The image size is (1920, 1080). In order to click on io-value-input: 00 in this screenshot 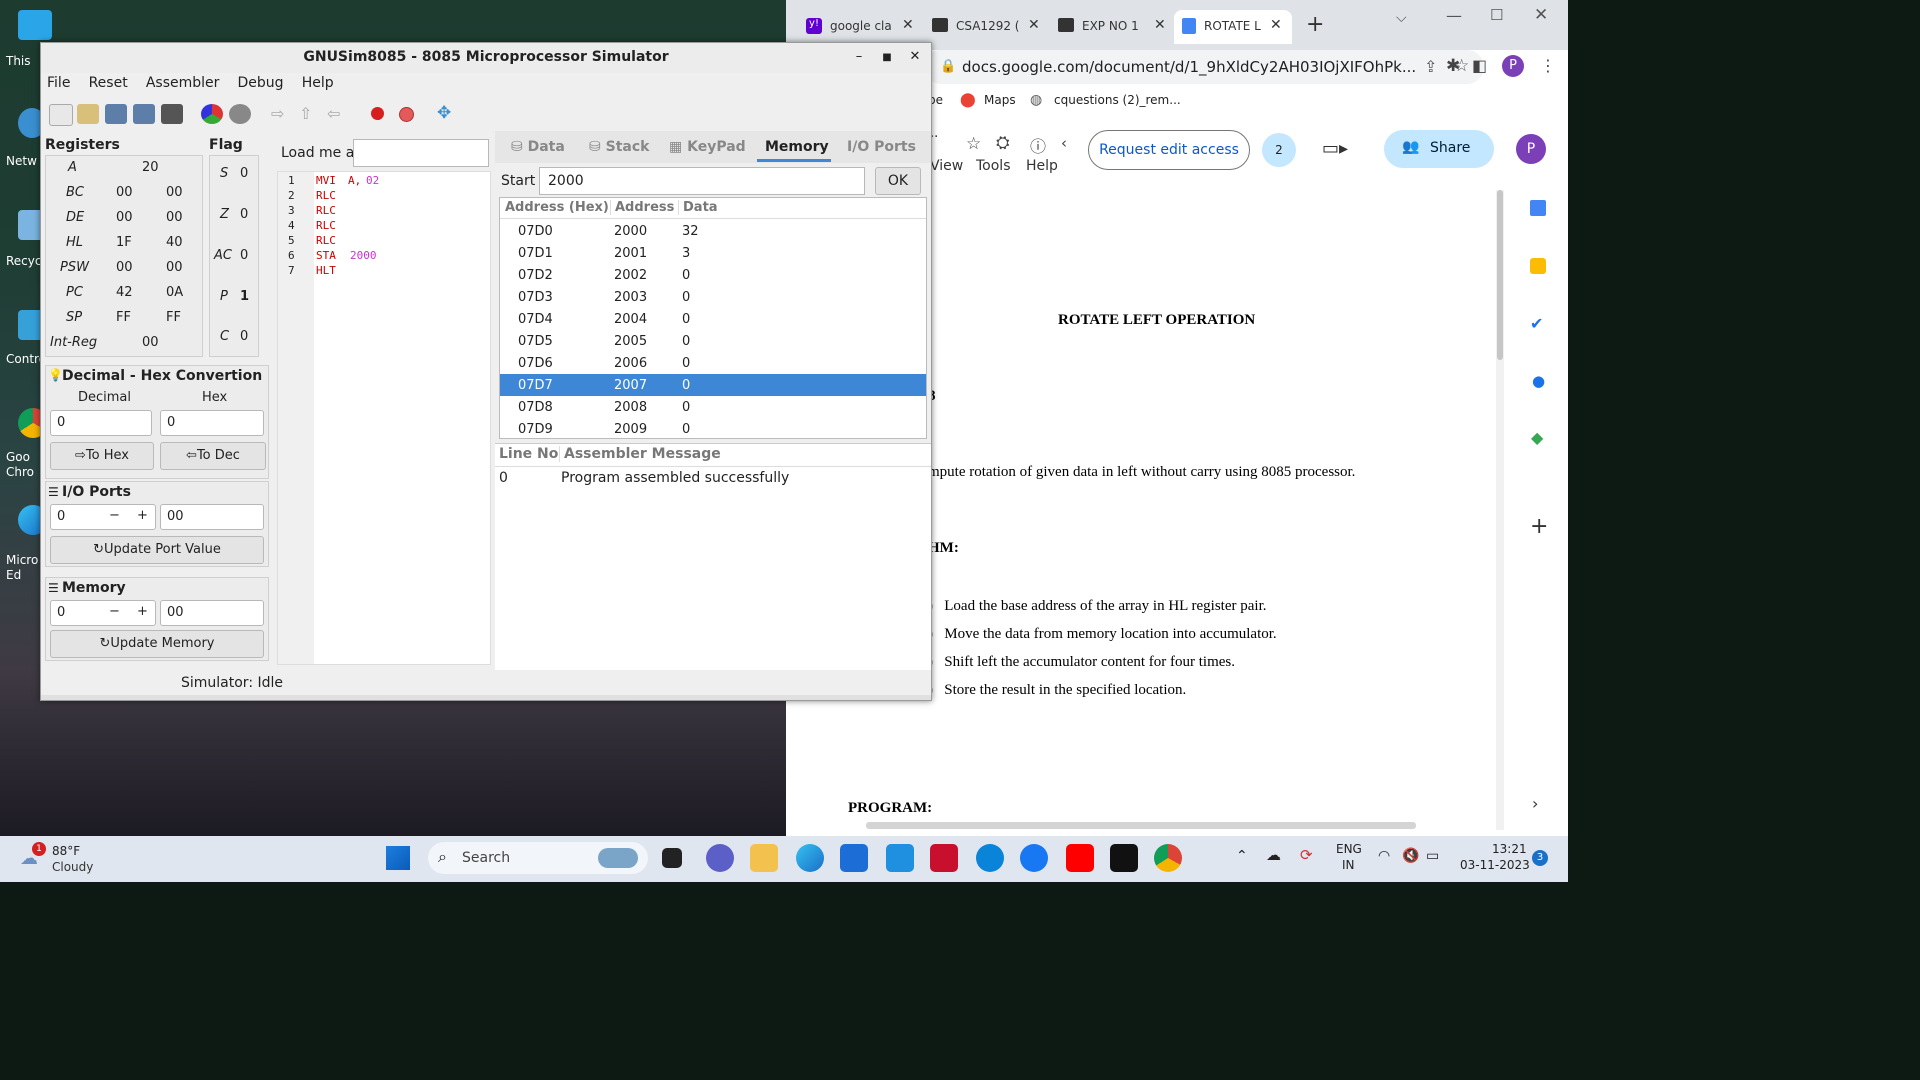, I will do `click(212, 517)`.